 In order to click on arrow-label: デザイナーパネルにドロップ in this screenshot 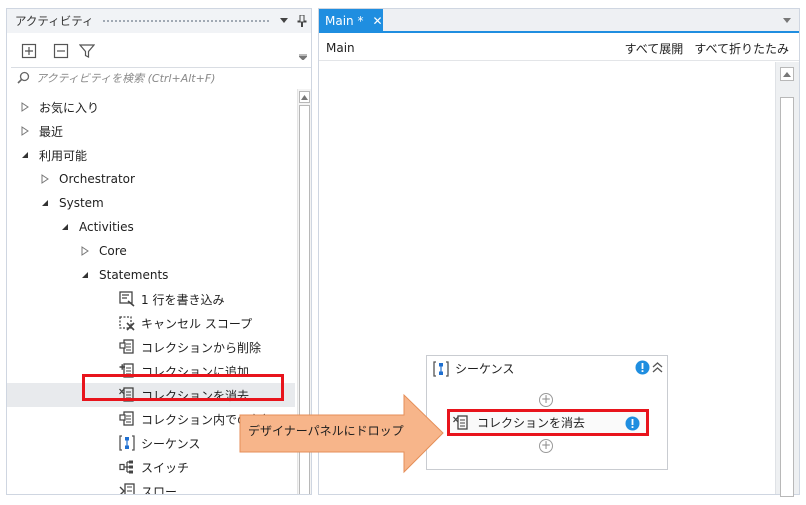, I will do `click(326, 431)`.